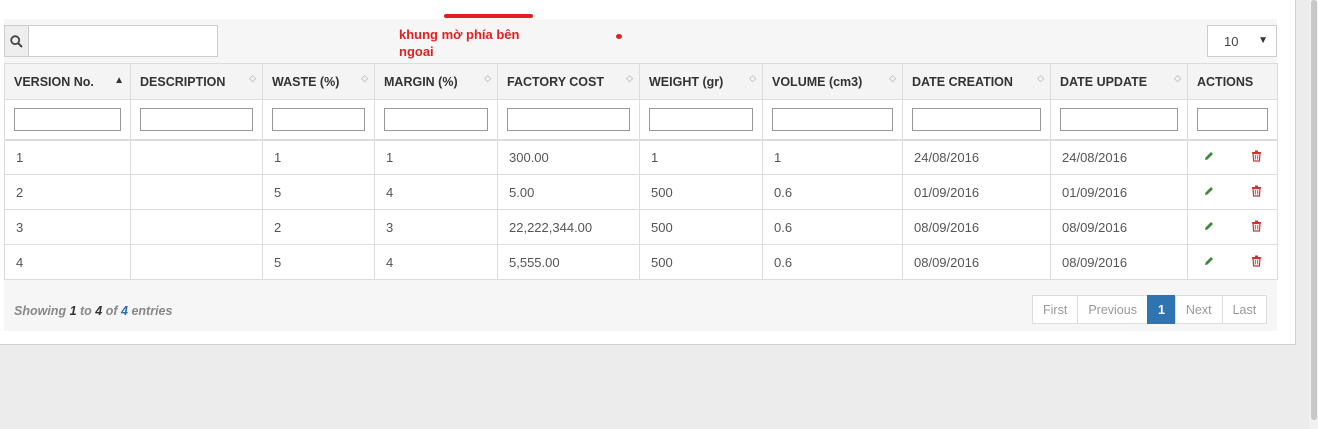 This screenshot has width=1318, height=429. I want to click on annotation-underline, so click(488, 16).